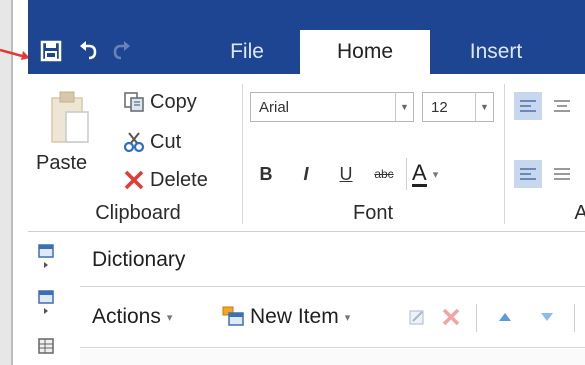 The image size is (585, 365). I want to click on new-item-button: New Item ▾, so click(286, 317).